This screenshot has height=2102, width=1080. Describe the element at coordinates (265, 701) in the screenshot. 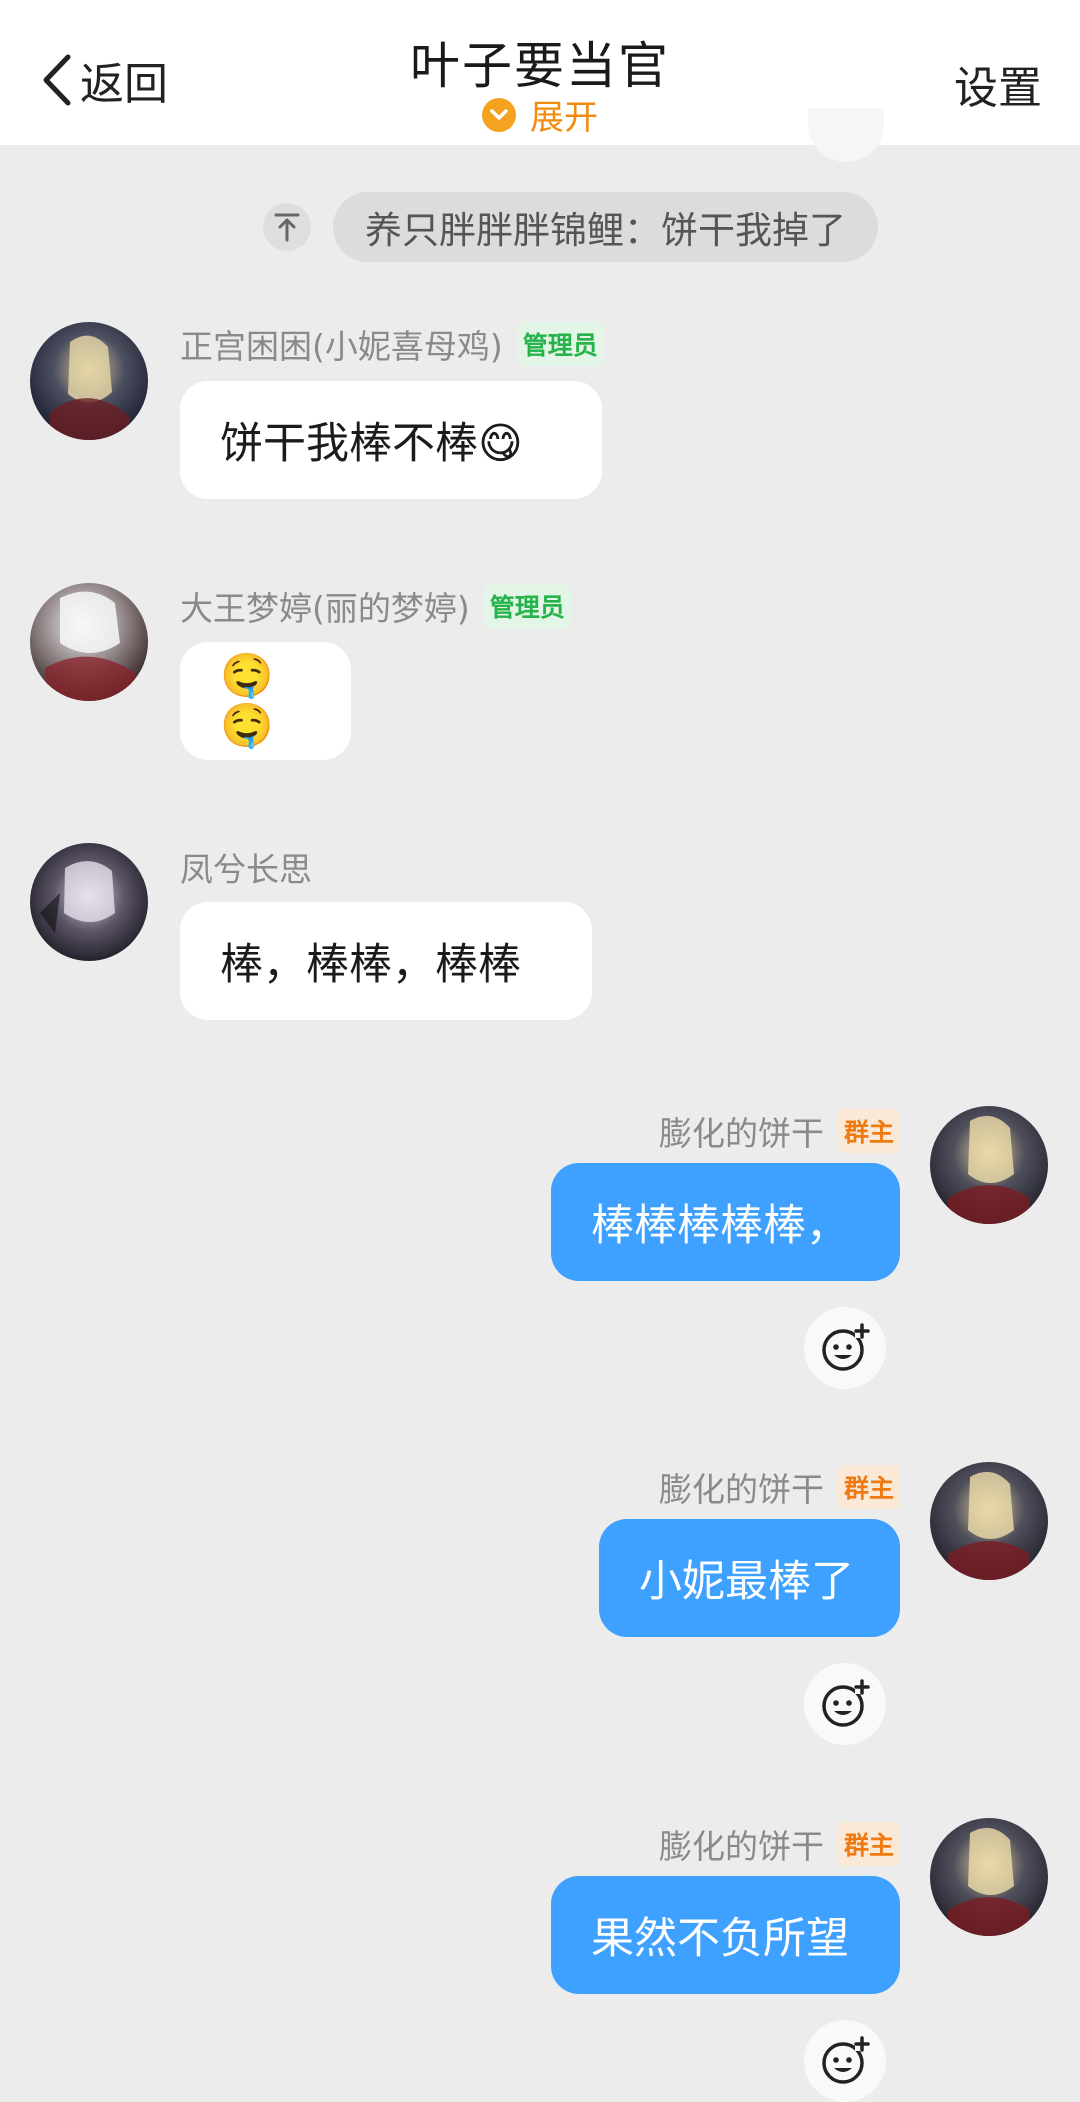

I see `message-bubble: 🤤🤤` at that location.